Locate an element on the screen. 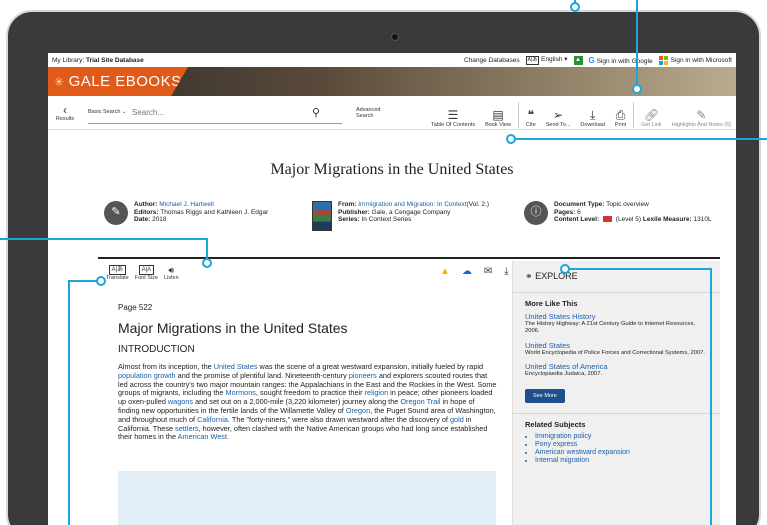 Image resolution: width=767 pixels, height=525 pixels. article-link: pioneers is located at coordinates (363, 375).